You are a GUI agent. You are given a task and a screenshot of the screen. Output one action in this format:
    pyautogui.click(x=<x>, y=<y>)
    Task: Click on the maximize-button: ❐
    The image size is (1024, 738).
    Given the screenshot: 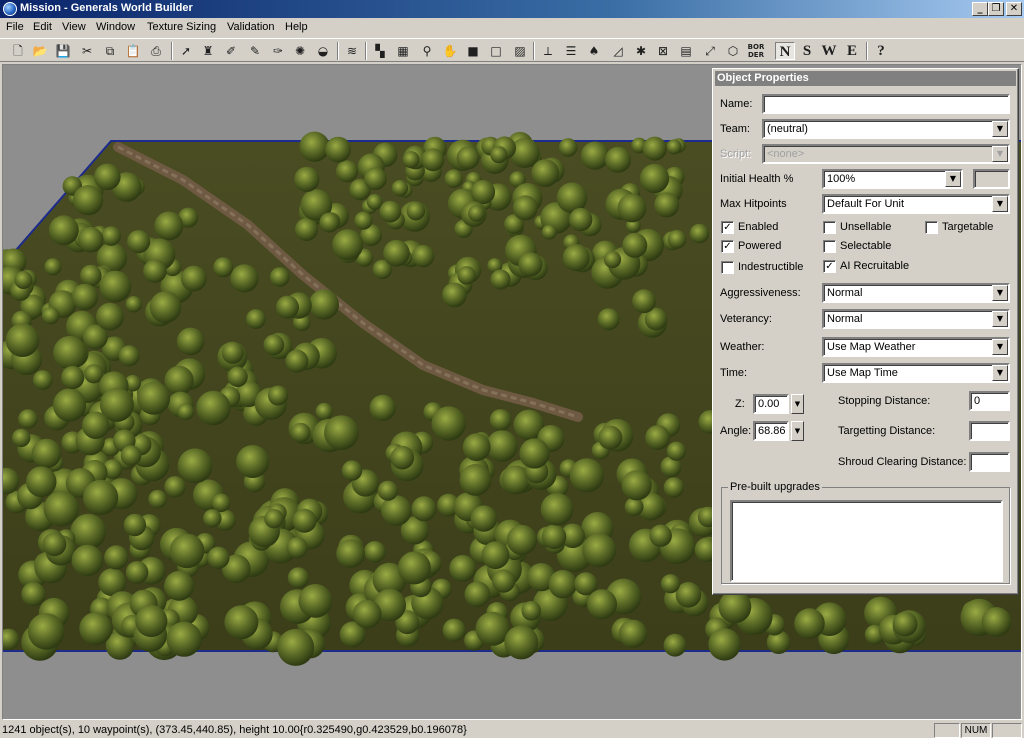 What is the action you would take?
    pyautogui.click(x=996, y=9)
    